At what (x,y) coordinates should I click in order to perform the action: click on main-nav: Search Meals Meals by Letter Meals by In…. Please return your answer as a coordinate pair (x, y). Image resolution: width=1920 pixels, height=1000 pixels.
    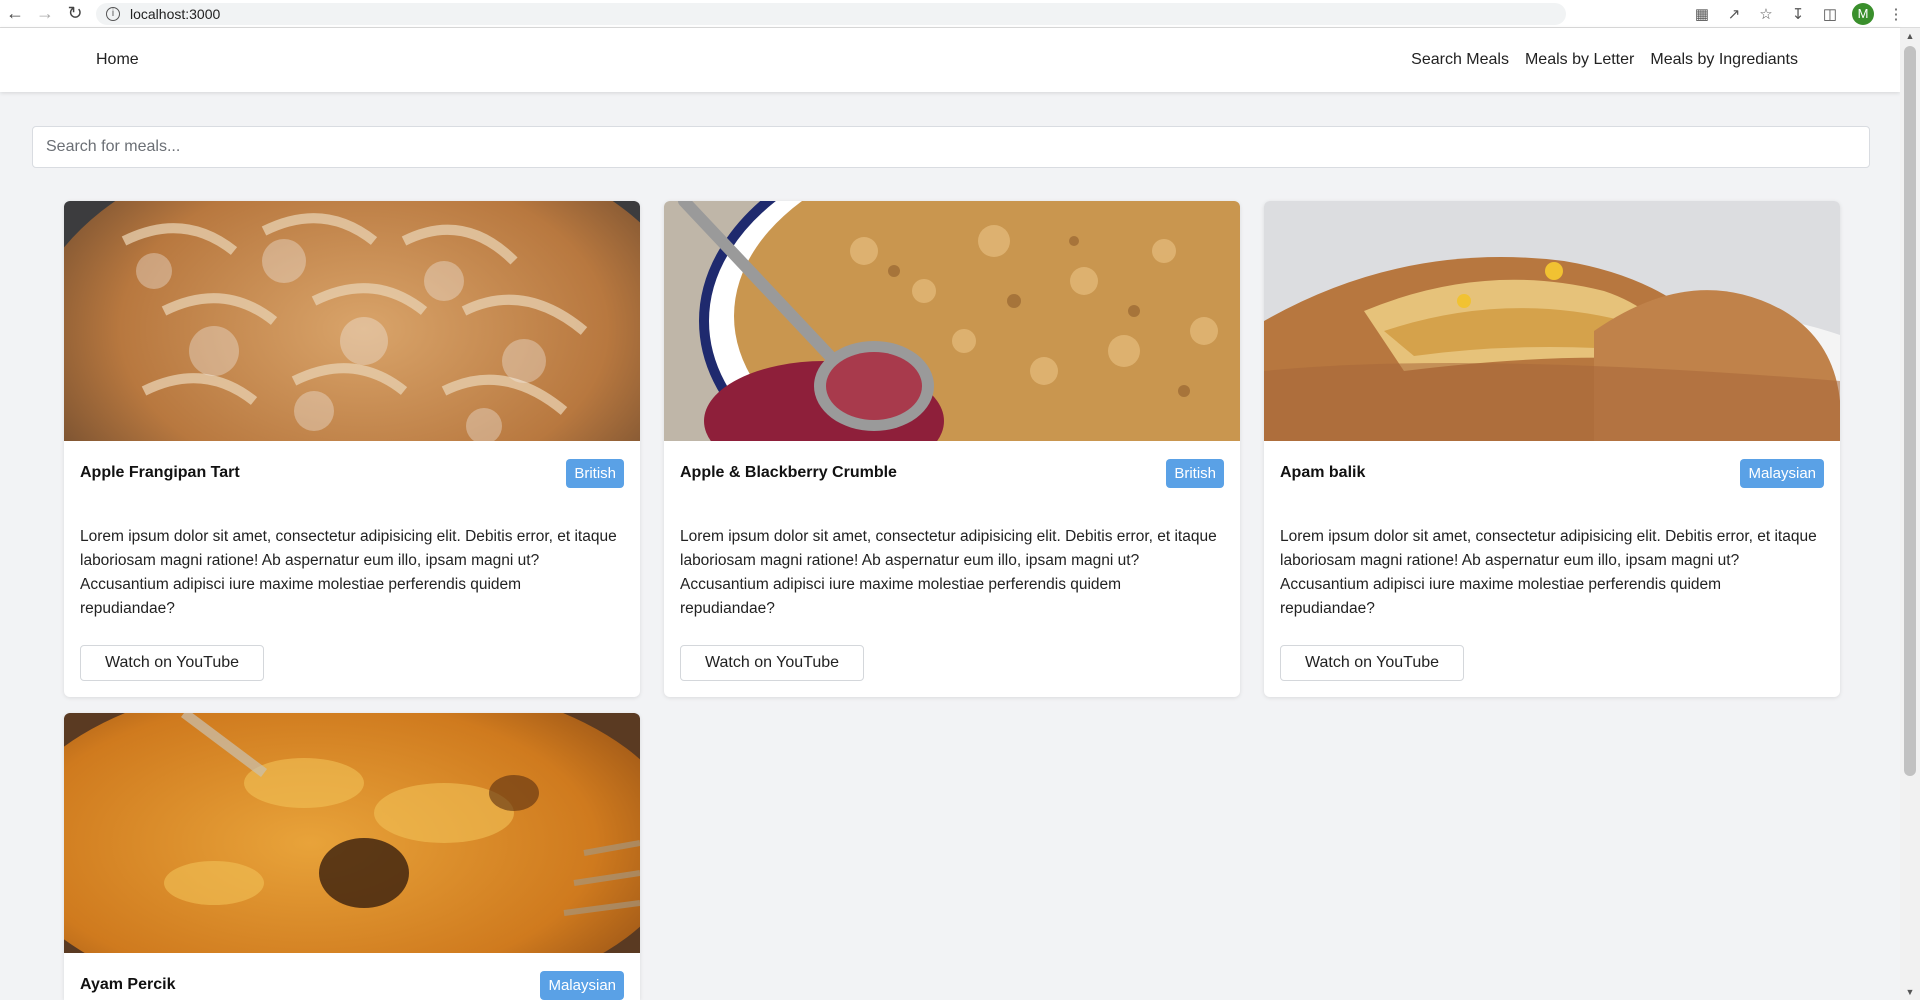
    Looking at the image, I should click on (1604, 60).